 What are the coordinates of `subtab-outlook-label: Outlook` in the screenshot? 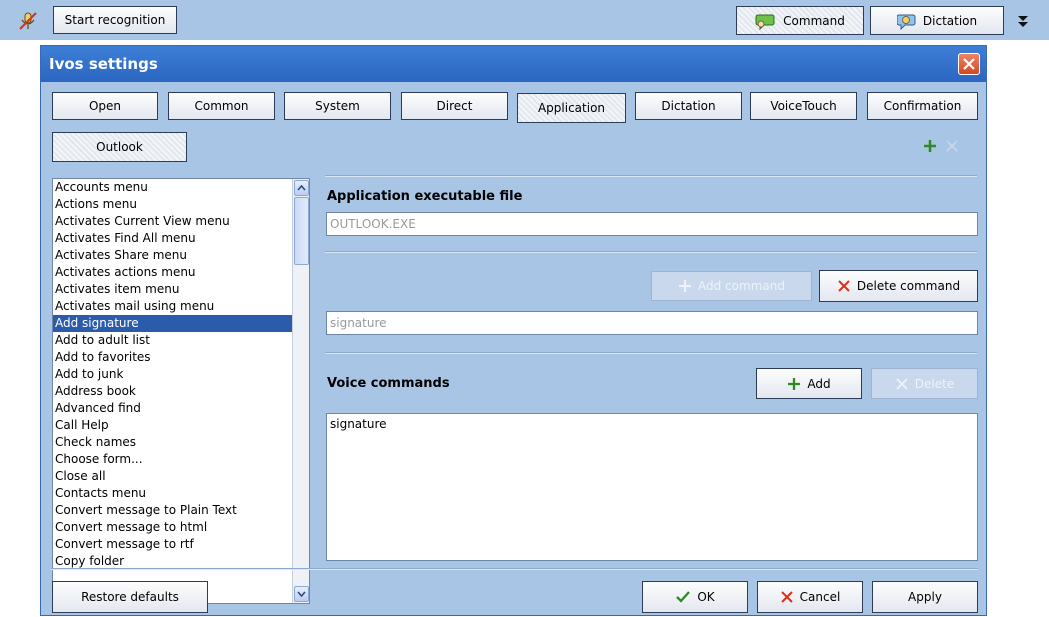 It's located at (119, 147).